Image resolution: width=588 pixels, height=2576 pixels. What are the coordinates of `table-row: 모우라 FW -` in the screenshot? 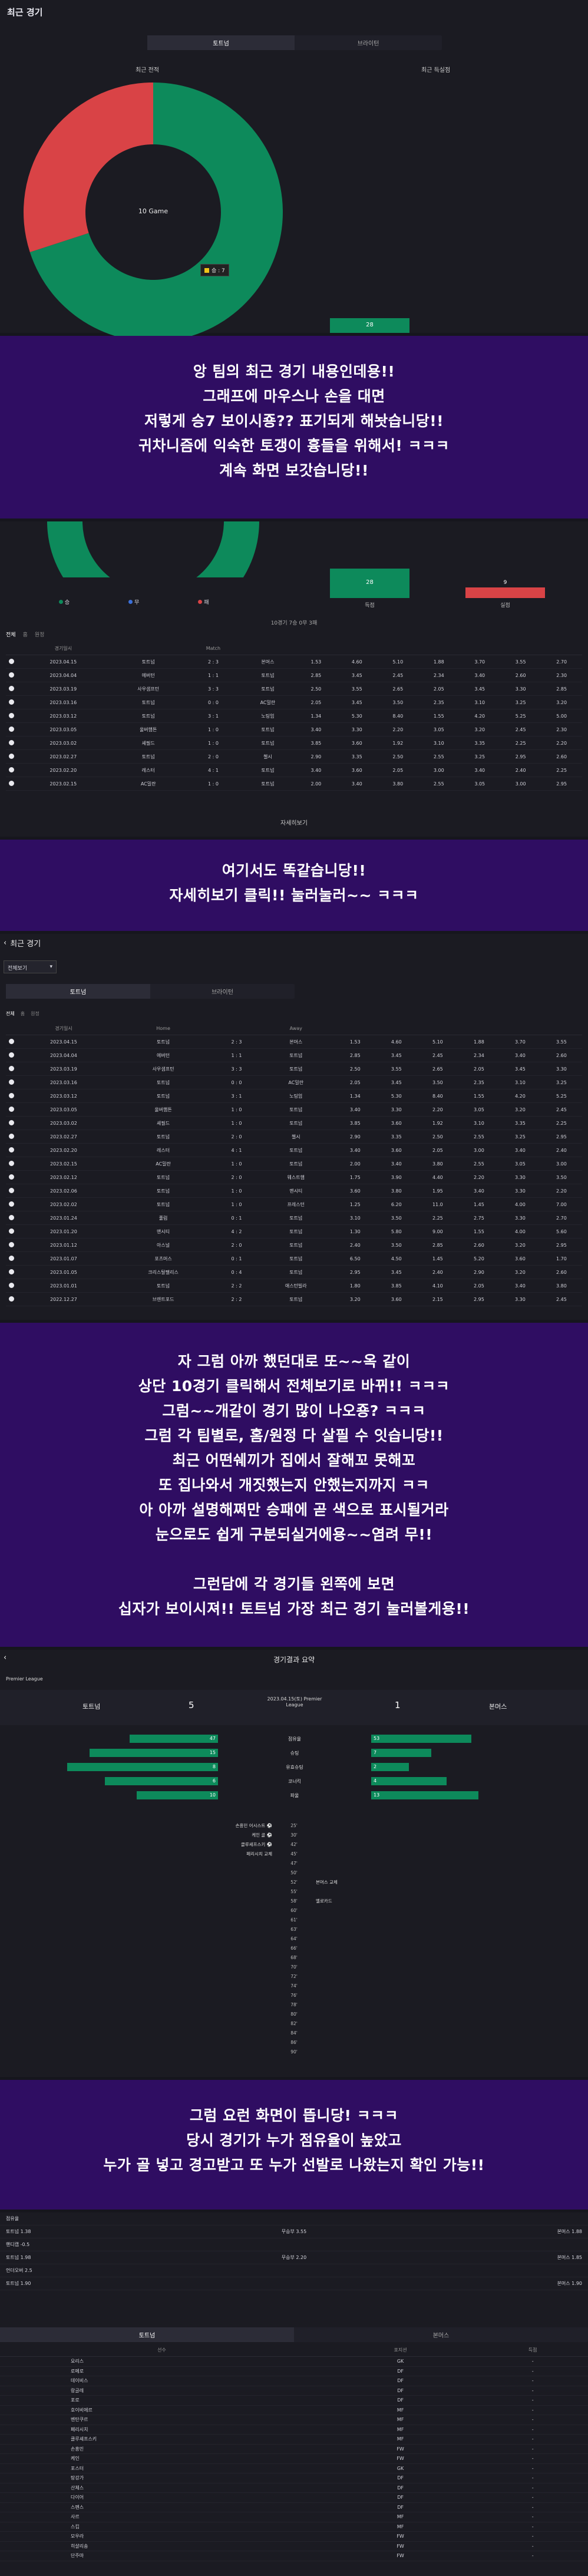 It's located at (294, 2536).